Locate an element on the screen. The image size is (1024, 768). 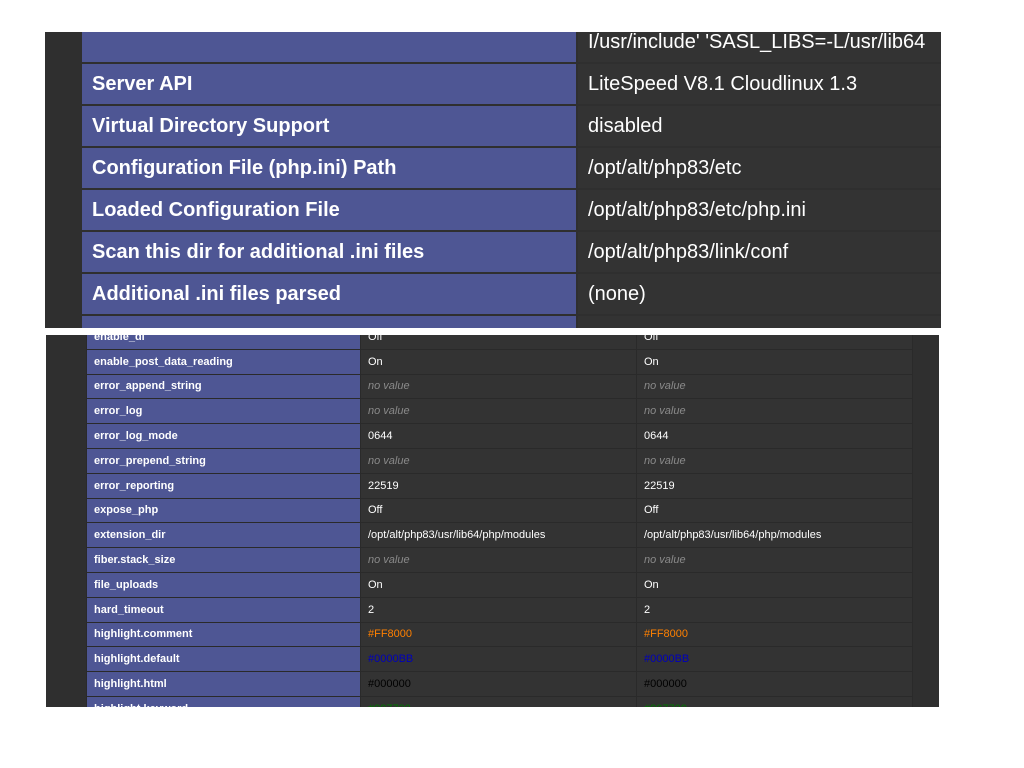
directive-name: hard_timeout is located at coordinates (223, 609).